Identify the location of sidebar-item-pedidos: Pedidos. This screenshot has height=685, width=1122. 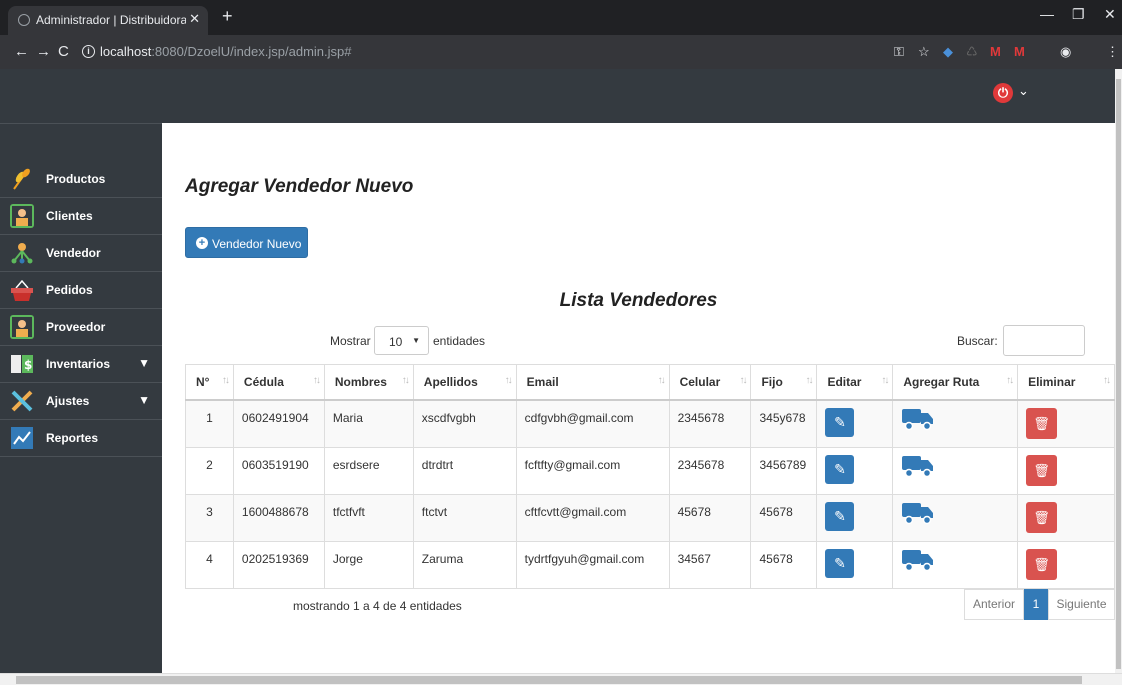
(81, 290).